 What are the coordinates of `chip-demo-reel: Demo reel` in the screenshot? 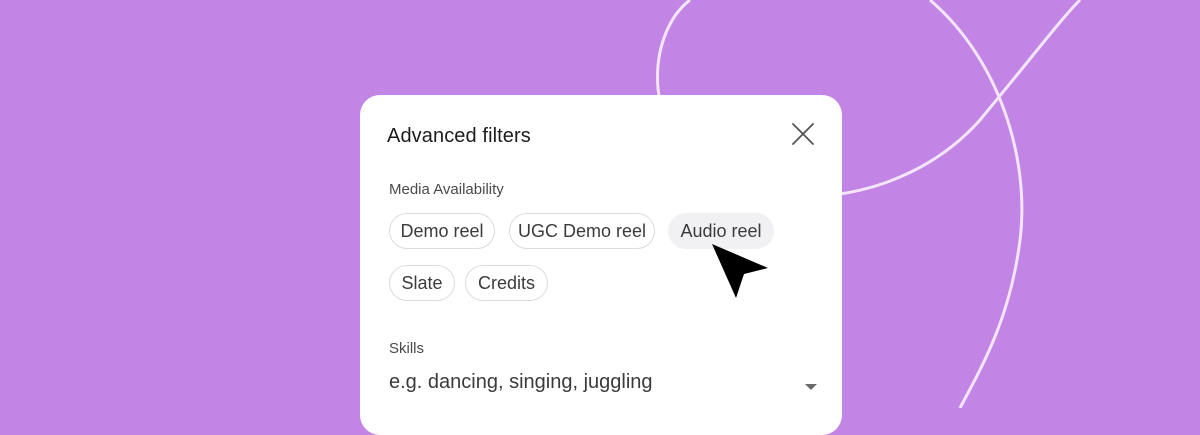 It's located at (442, 231).